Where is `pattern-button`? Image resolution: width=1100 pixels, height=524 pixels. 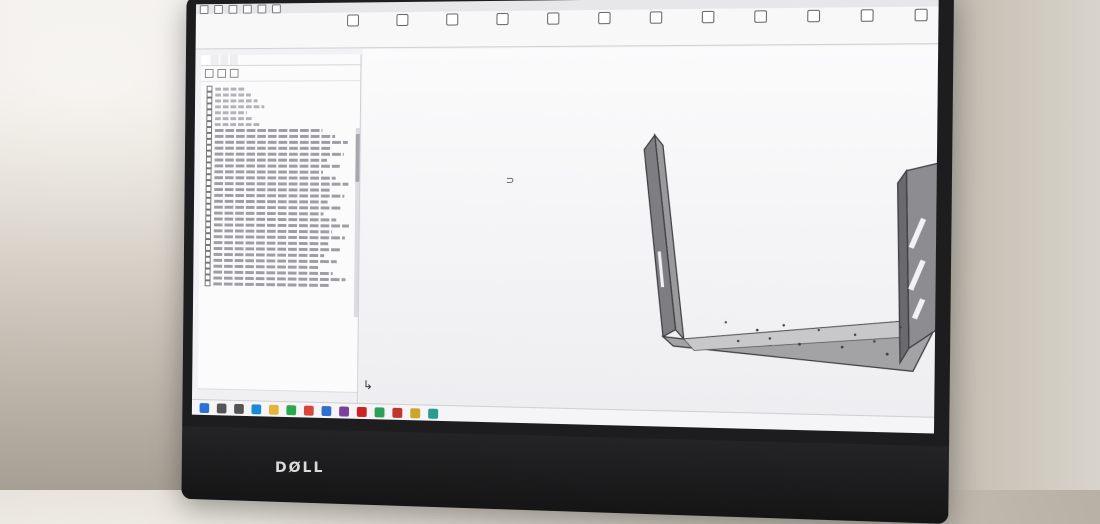
pattern-button is located at coordinates (604, 18).